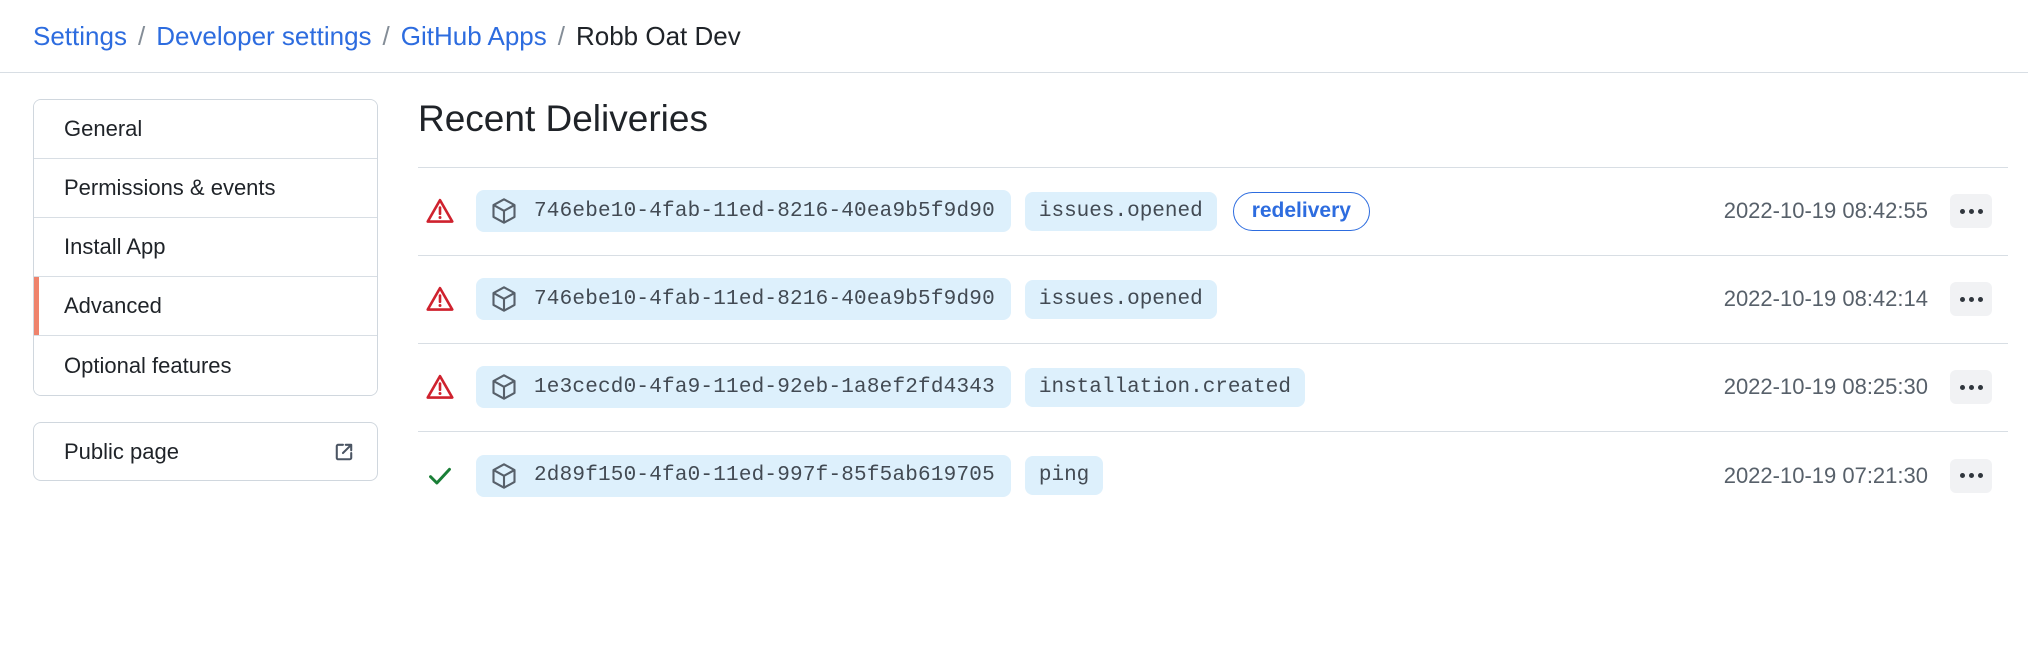 The width and height of the screenshot is (2028, 670). I want to click on sidebar-item-general: General, so click(205, 129).